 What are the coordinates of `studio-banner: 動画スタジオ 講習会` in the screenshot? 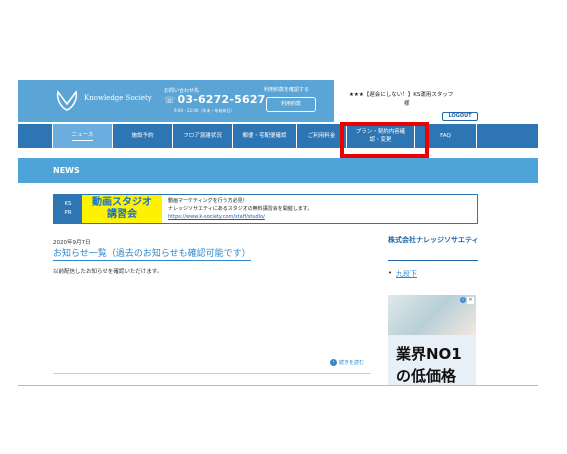 It's located at (122, 209).